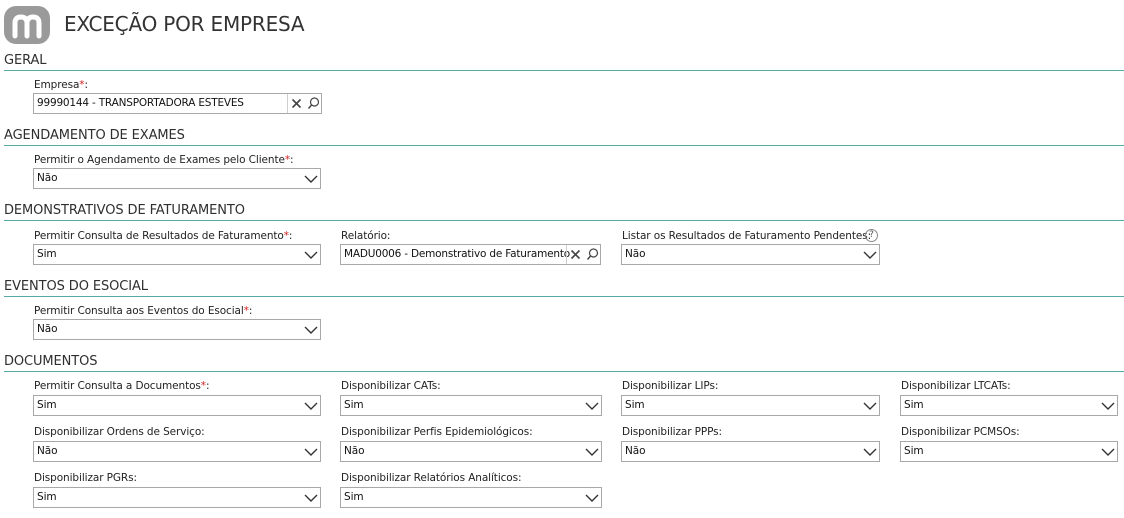  I want to click on agendamento-select: Não, so click(177, 178).